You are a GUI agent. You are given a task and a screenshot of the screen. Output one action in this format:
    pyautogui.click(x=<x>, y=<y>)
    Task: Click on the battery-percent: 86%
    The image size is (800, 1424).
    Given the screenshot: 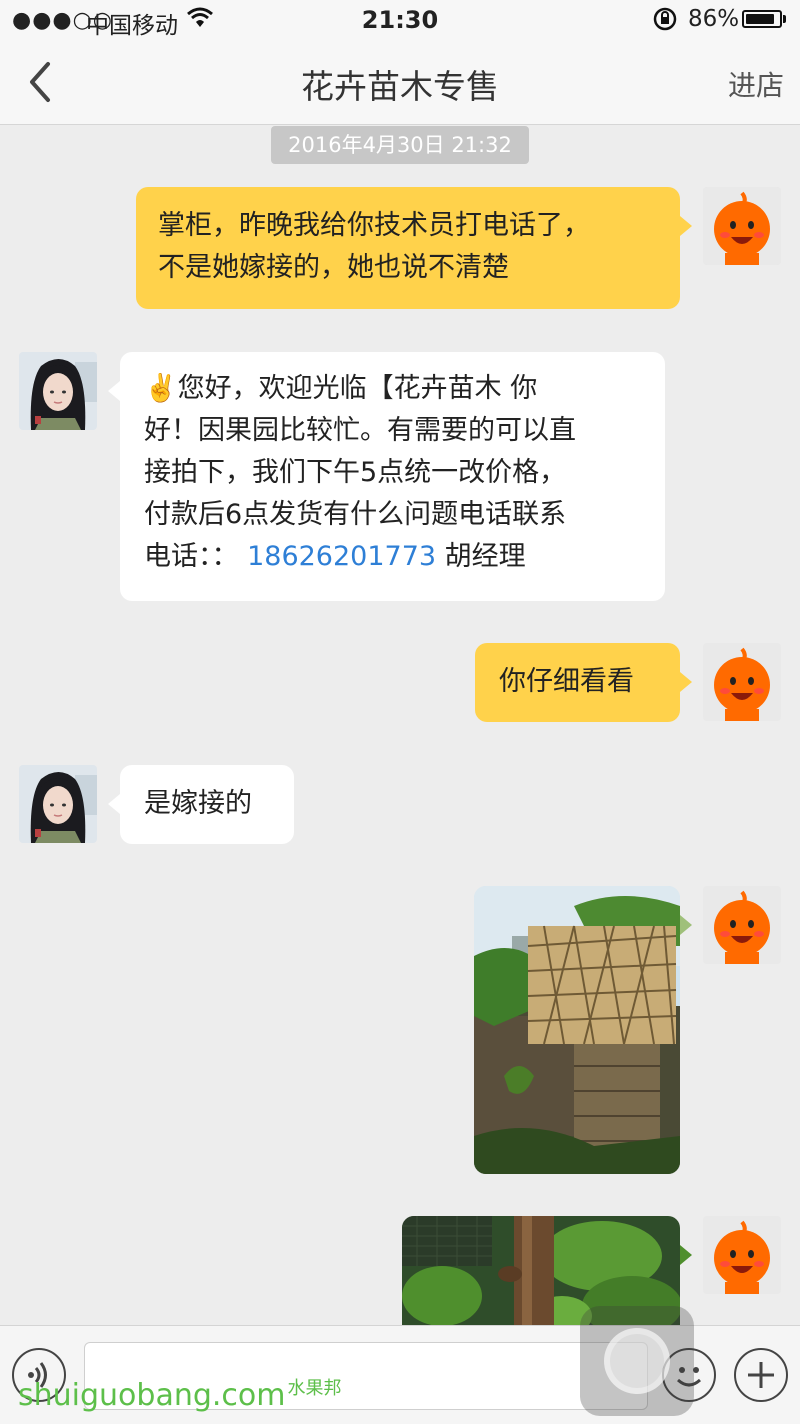 What is the action you would take?
    pyautogui.click(x=714, y=19)
    